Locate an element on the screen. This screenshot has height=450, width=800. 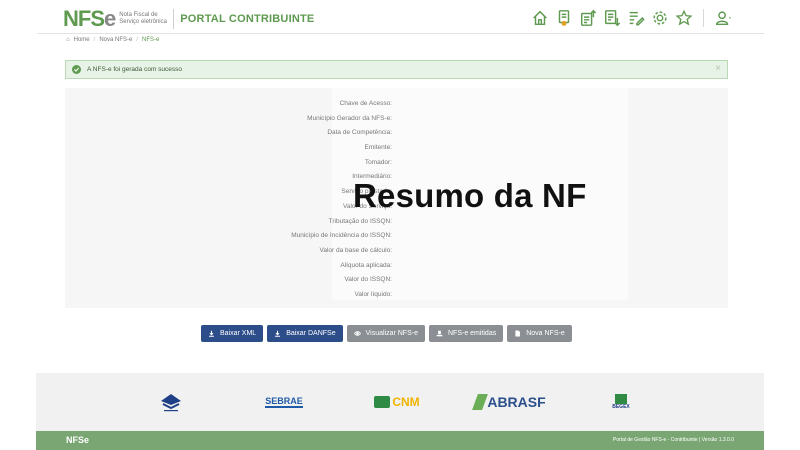
summary-overlay-title: Resumo da NF is located at coordinates (470, 195).